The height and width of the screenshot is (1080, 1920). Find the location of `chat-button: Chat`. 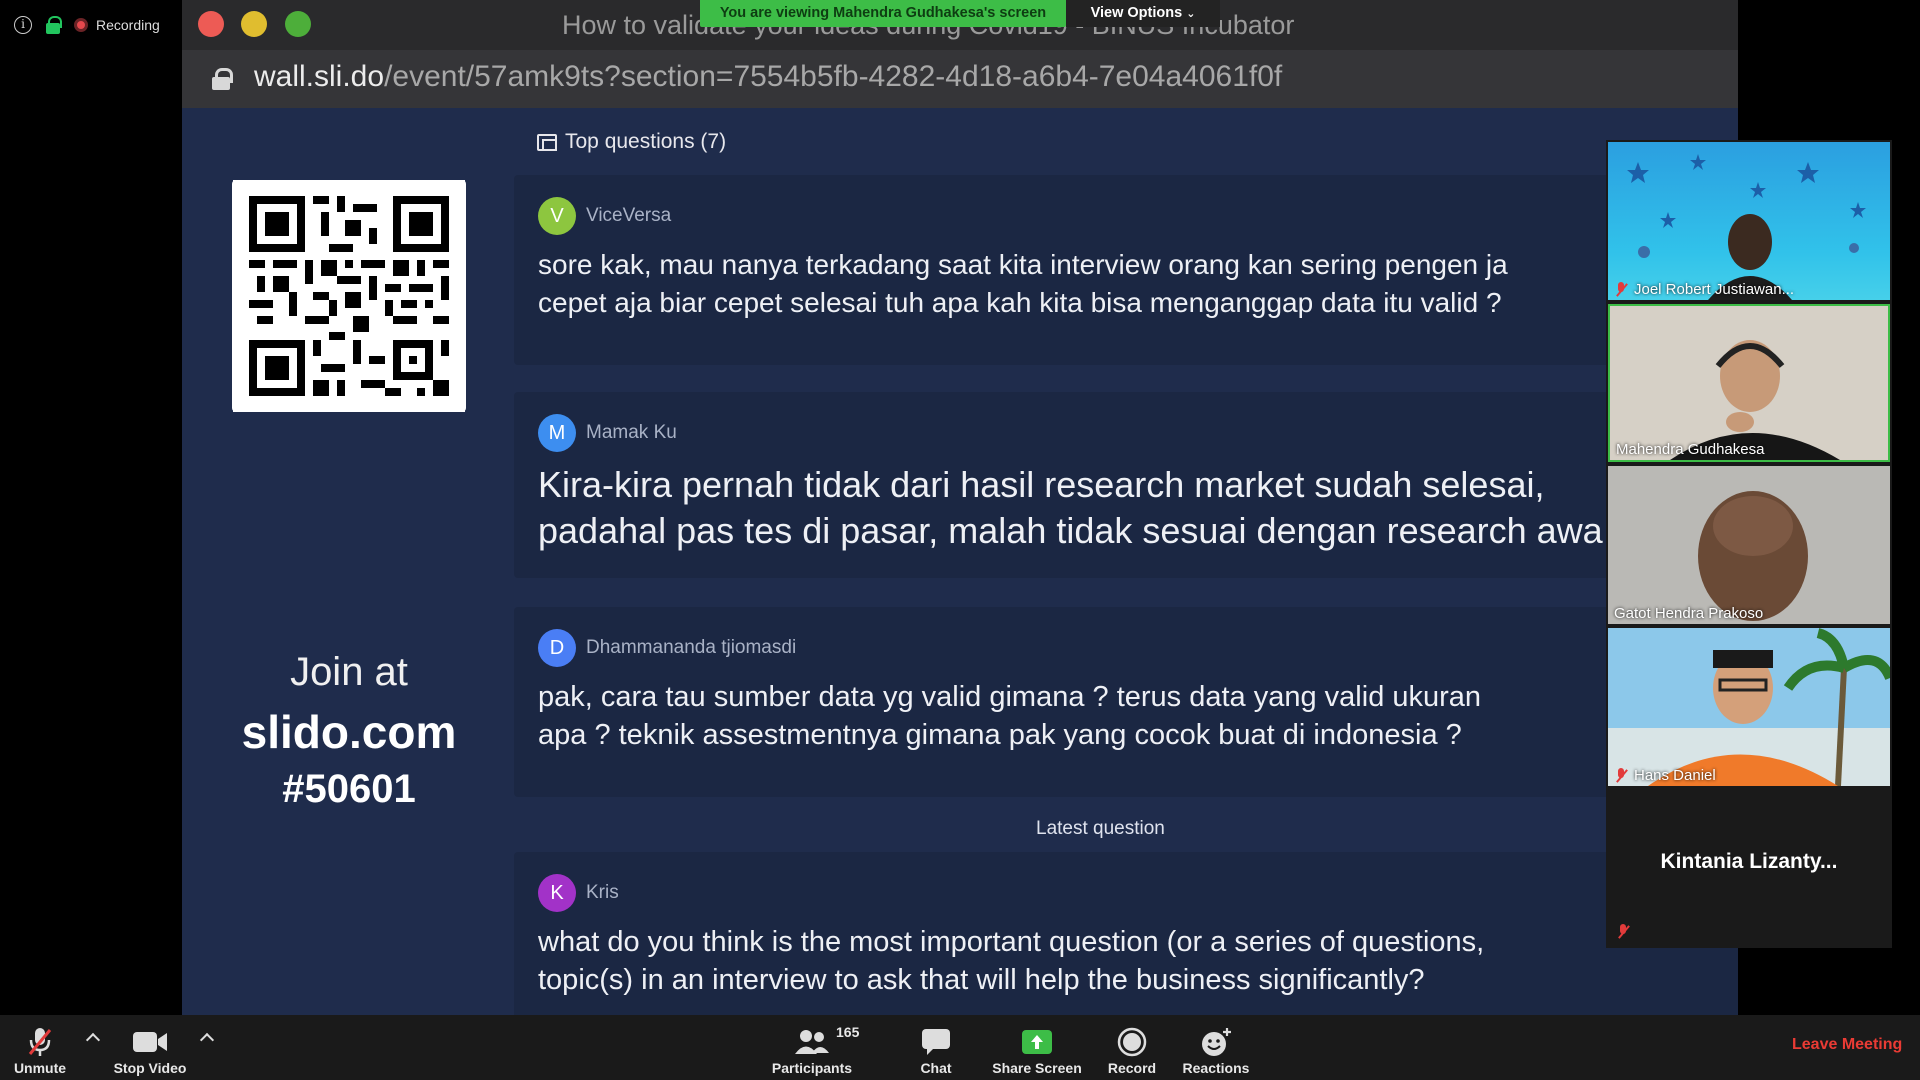

chat-button: Chat is located at coordinates (936, 1047).